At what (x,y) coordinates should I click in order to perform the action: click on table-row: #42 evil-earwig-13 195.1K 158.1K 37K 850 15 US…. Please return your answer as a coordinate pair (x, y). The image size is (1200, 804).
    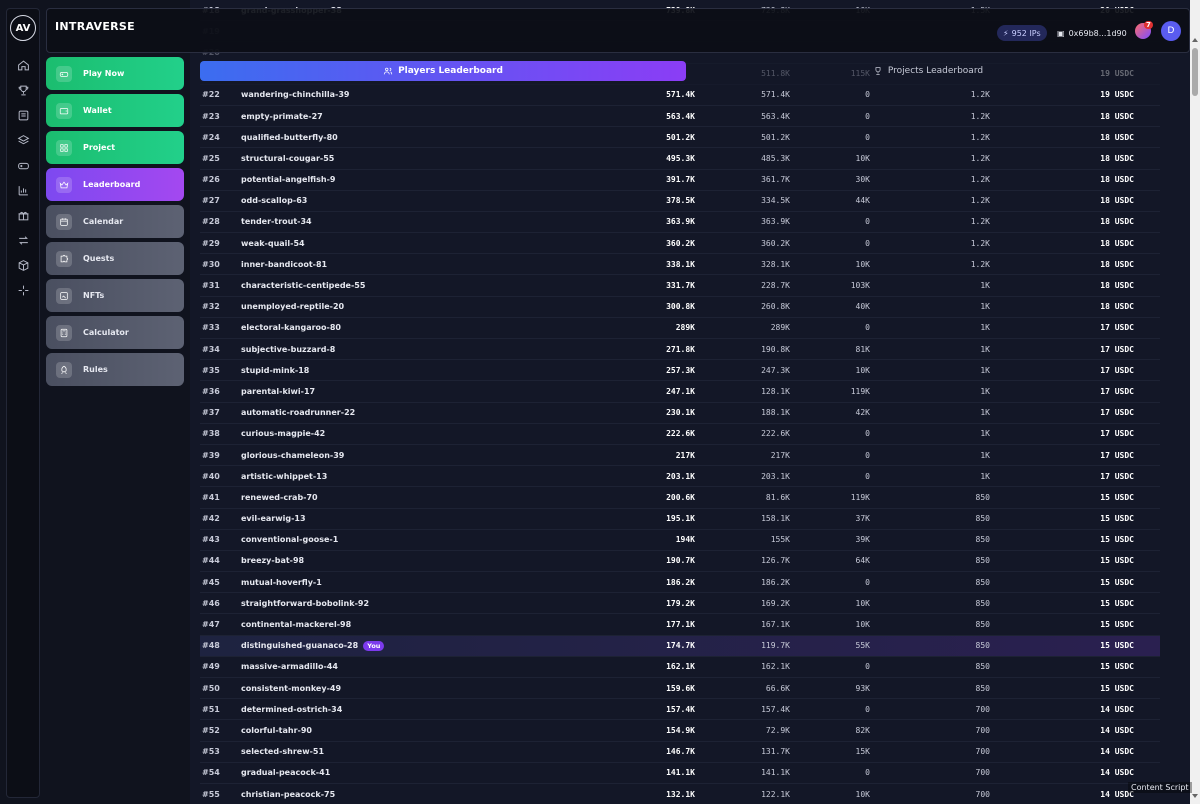
    Looking at the image, I should click on (680, 519).